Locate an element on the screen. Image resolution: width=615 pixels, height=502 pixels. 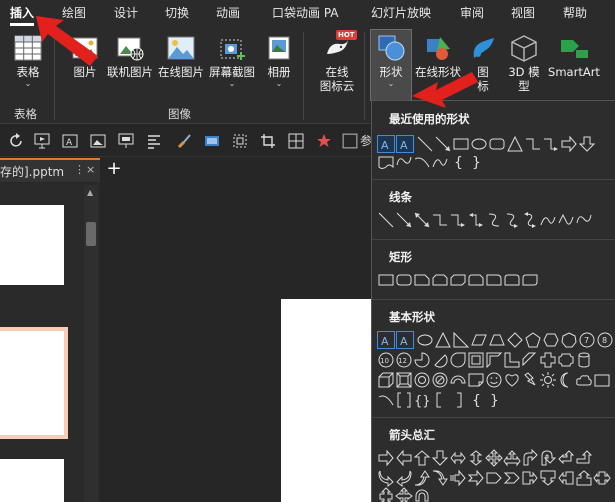
striped-right-arrow-shape-icon is located at coordinates (458, 478).